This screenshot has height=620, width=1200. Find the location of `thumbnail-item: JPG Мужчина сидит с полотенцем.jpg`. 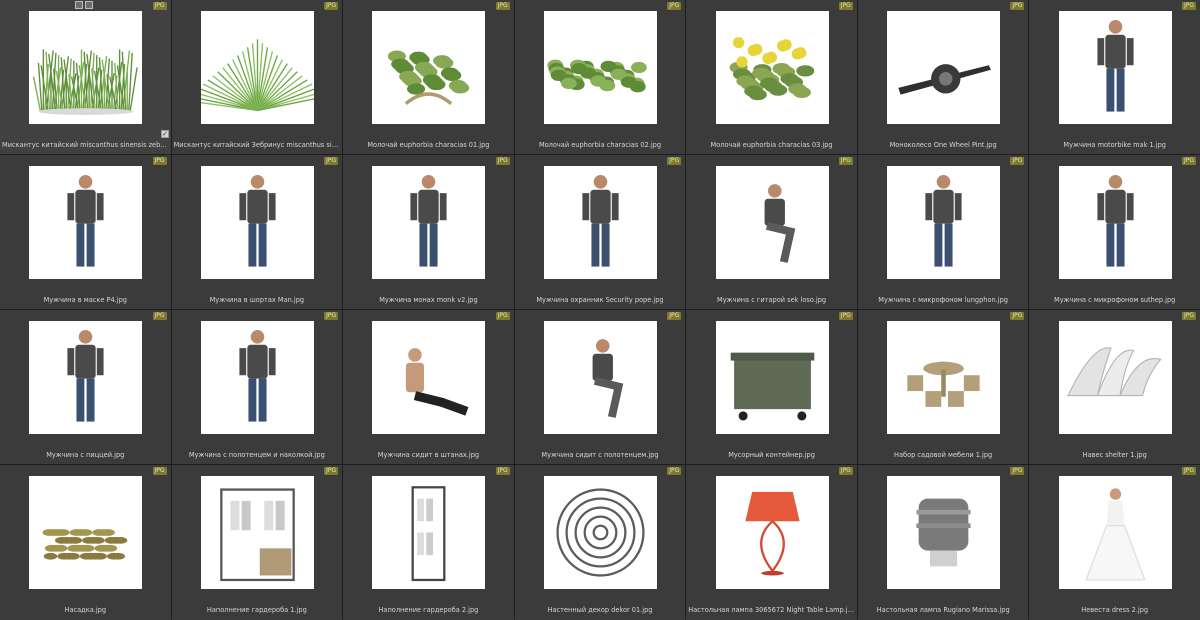

thumbnail-item: JPG Мужчина сидит с полотенцем.jpg is located at coordinates (600, 387).